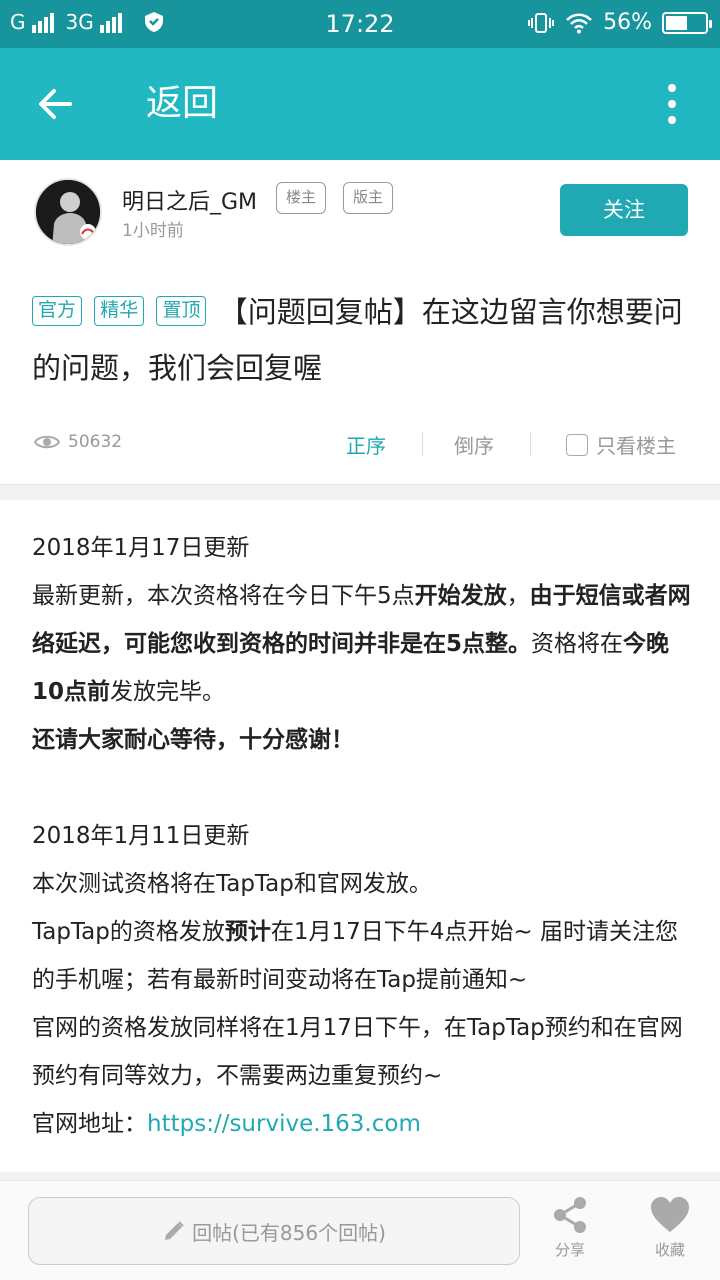 The height and width of the screenshot is (1280, 720). Describe the element at coordinates (360, 492) in the screenshot. I see `section-divider` at that location.